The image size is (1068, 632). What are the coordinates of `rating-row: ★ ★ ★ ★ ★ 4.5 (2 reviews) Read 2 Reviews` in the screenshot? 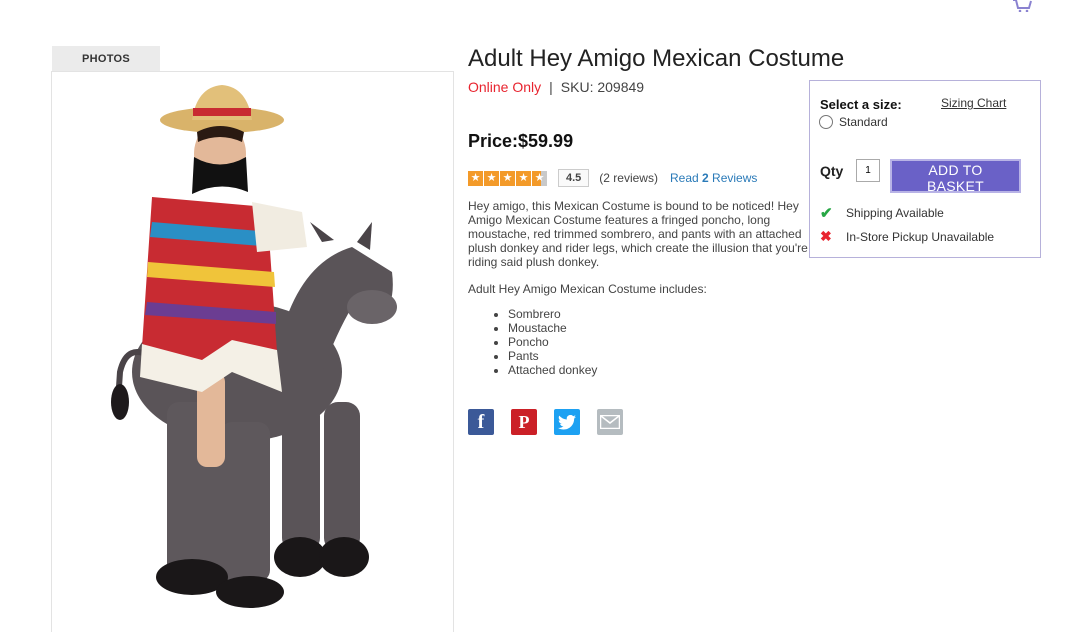 It's located at (612, 178).